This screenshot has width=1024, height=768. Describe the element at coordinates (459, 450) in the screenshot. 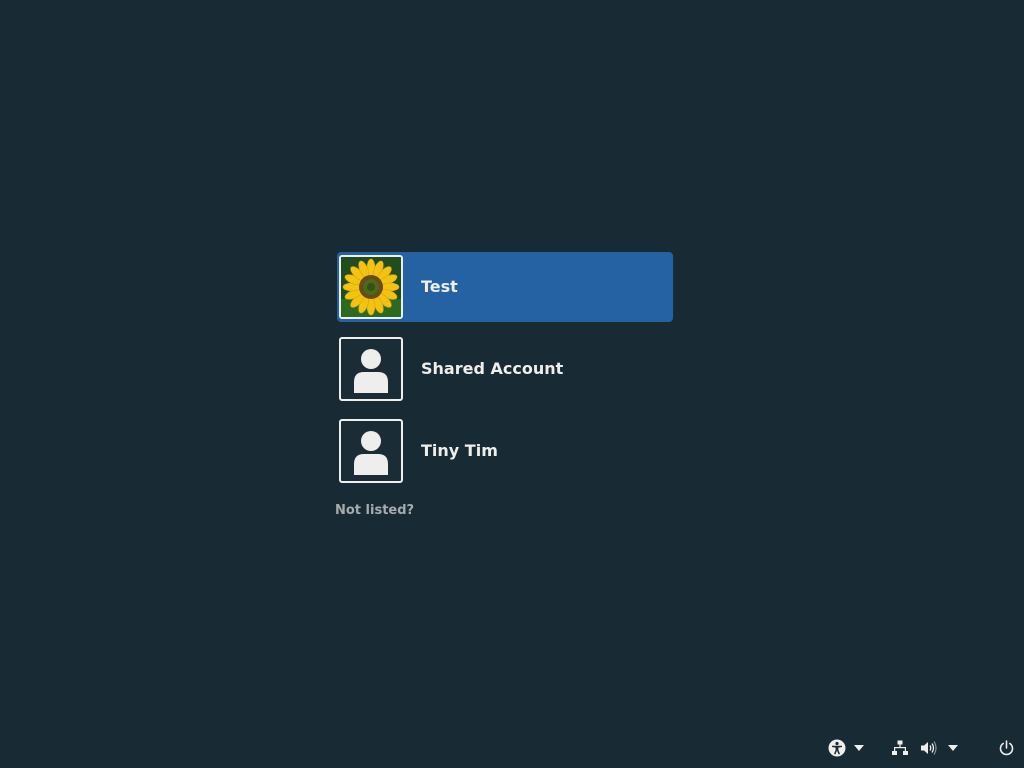

I see `user-name: Tiny Tim` at that location.